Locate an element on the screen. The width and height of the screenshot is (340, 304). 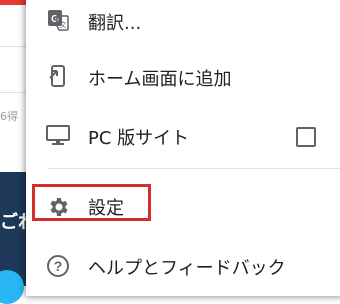
menu-item-label: ホーム画面に追加 is located at coordinates (160, 79).